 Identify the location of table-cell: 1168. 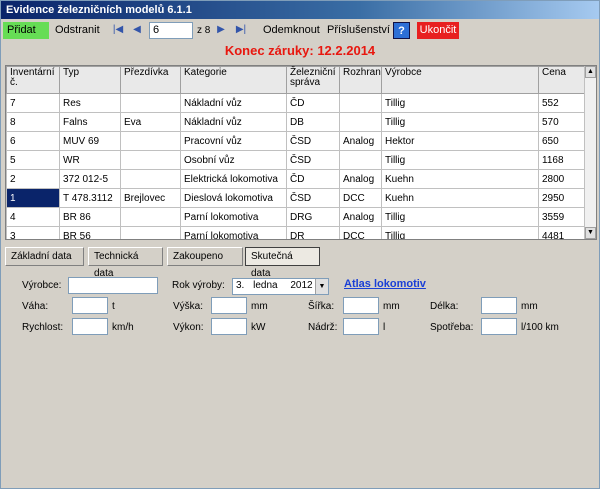
(562, 160).